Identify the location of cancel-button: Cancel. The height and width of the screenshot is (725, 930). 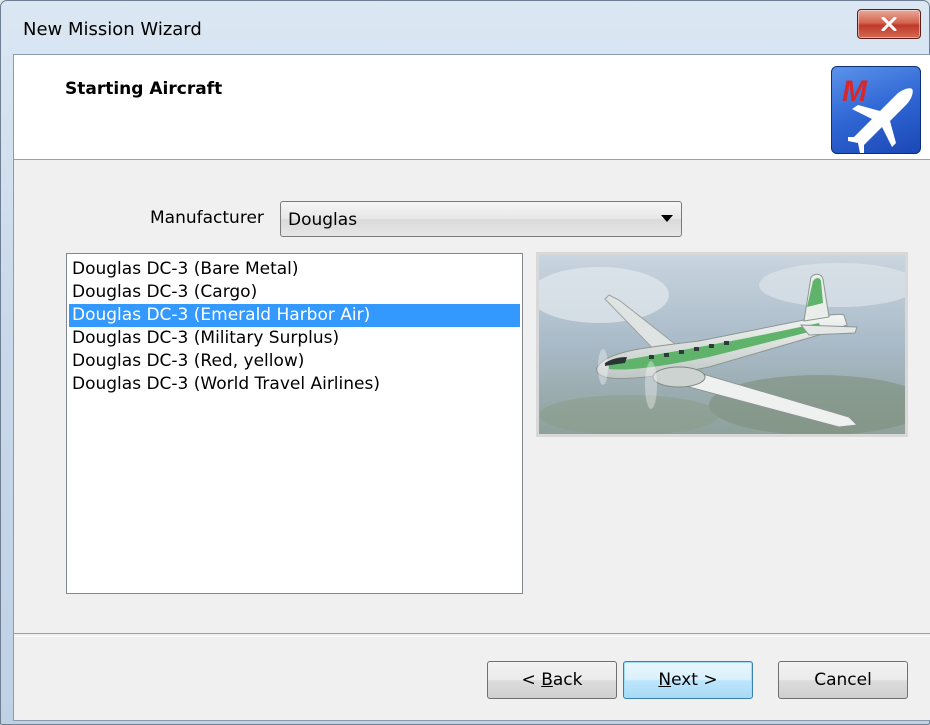
(843, 680).